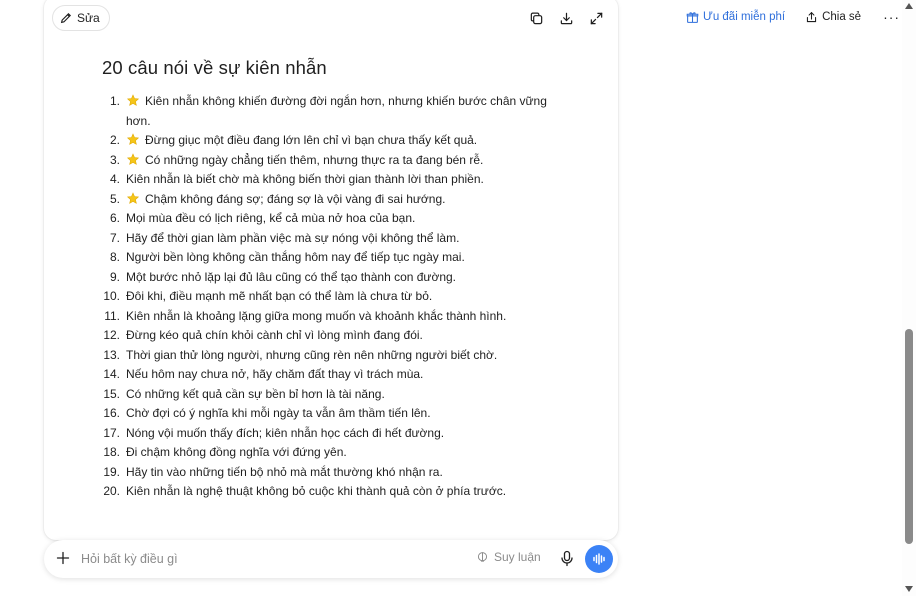  What do you see at coordinates (63, 558) in the screenshot?
I see `plus-icon` at bounding box center [63, 558].